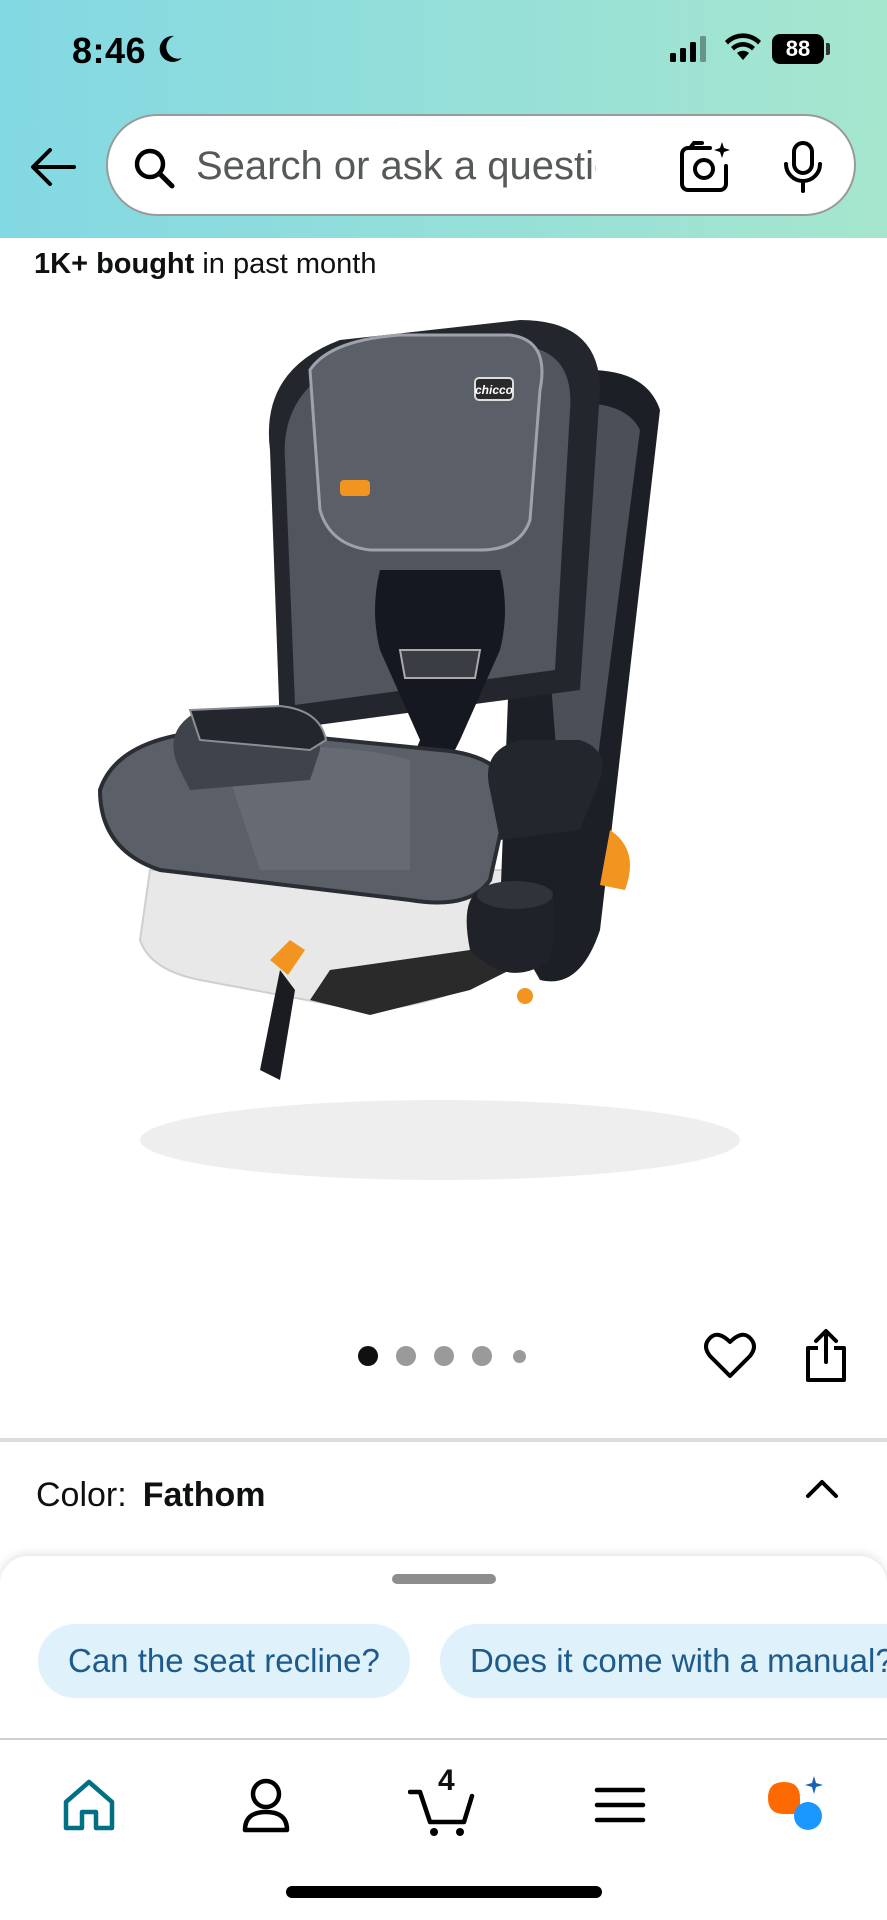 This screenshot has width=887, height=1920. What do you see at coordinates (620, 1805) in the screenshot?
I see `menu-icon` at bounding box center [620, 1805].